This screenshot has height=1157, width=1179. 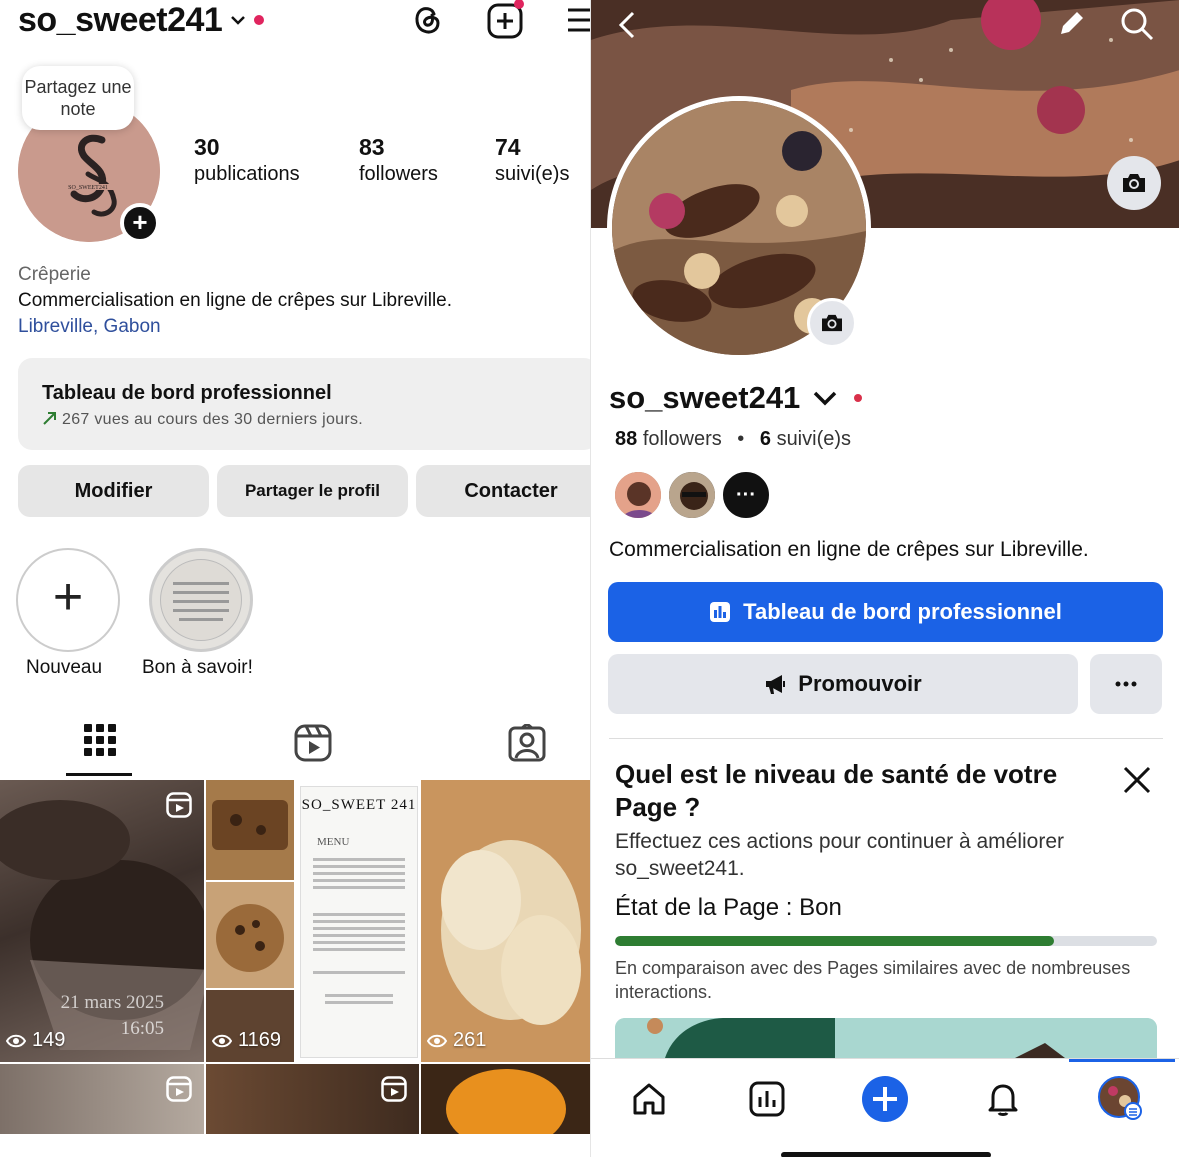 What do you see at coordinates (886, 738) in the screenshot?
I see `section-divider` at bounding box center [886, 738].